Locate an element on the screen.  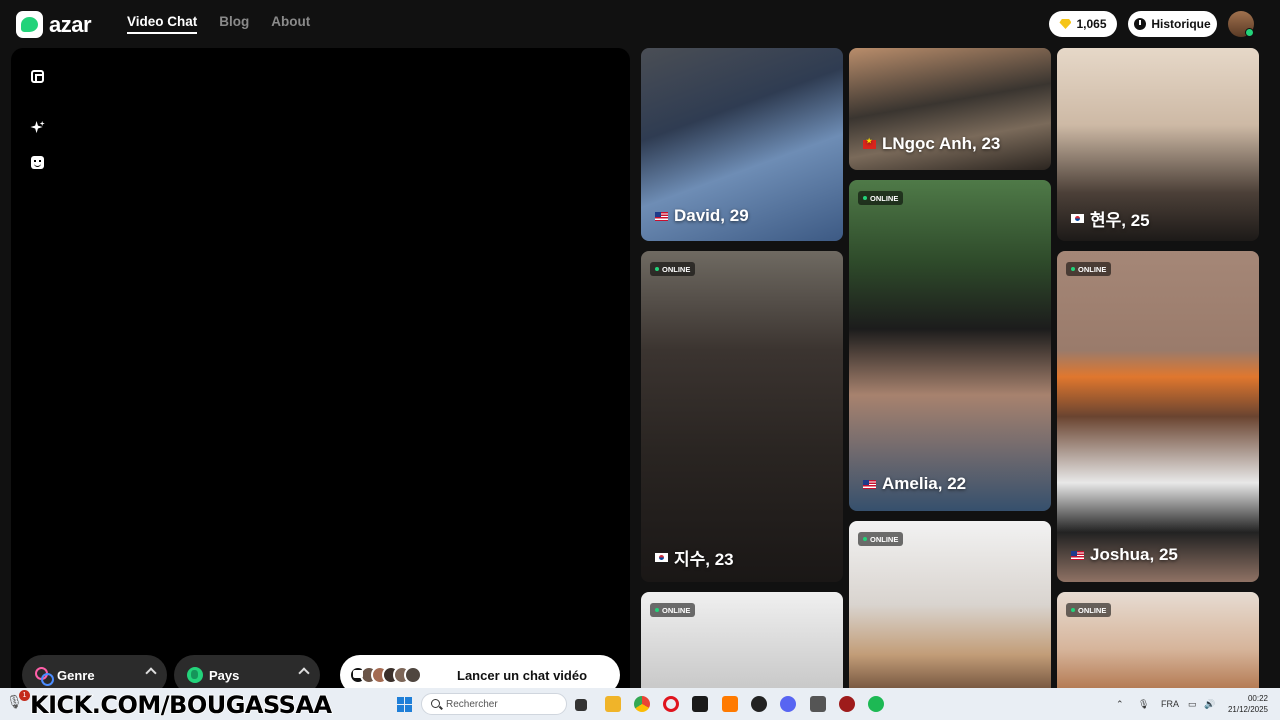
chrome-icon is located at coordinates (642, 704).